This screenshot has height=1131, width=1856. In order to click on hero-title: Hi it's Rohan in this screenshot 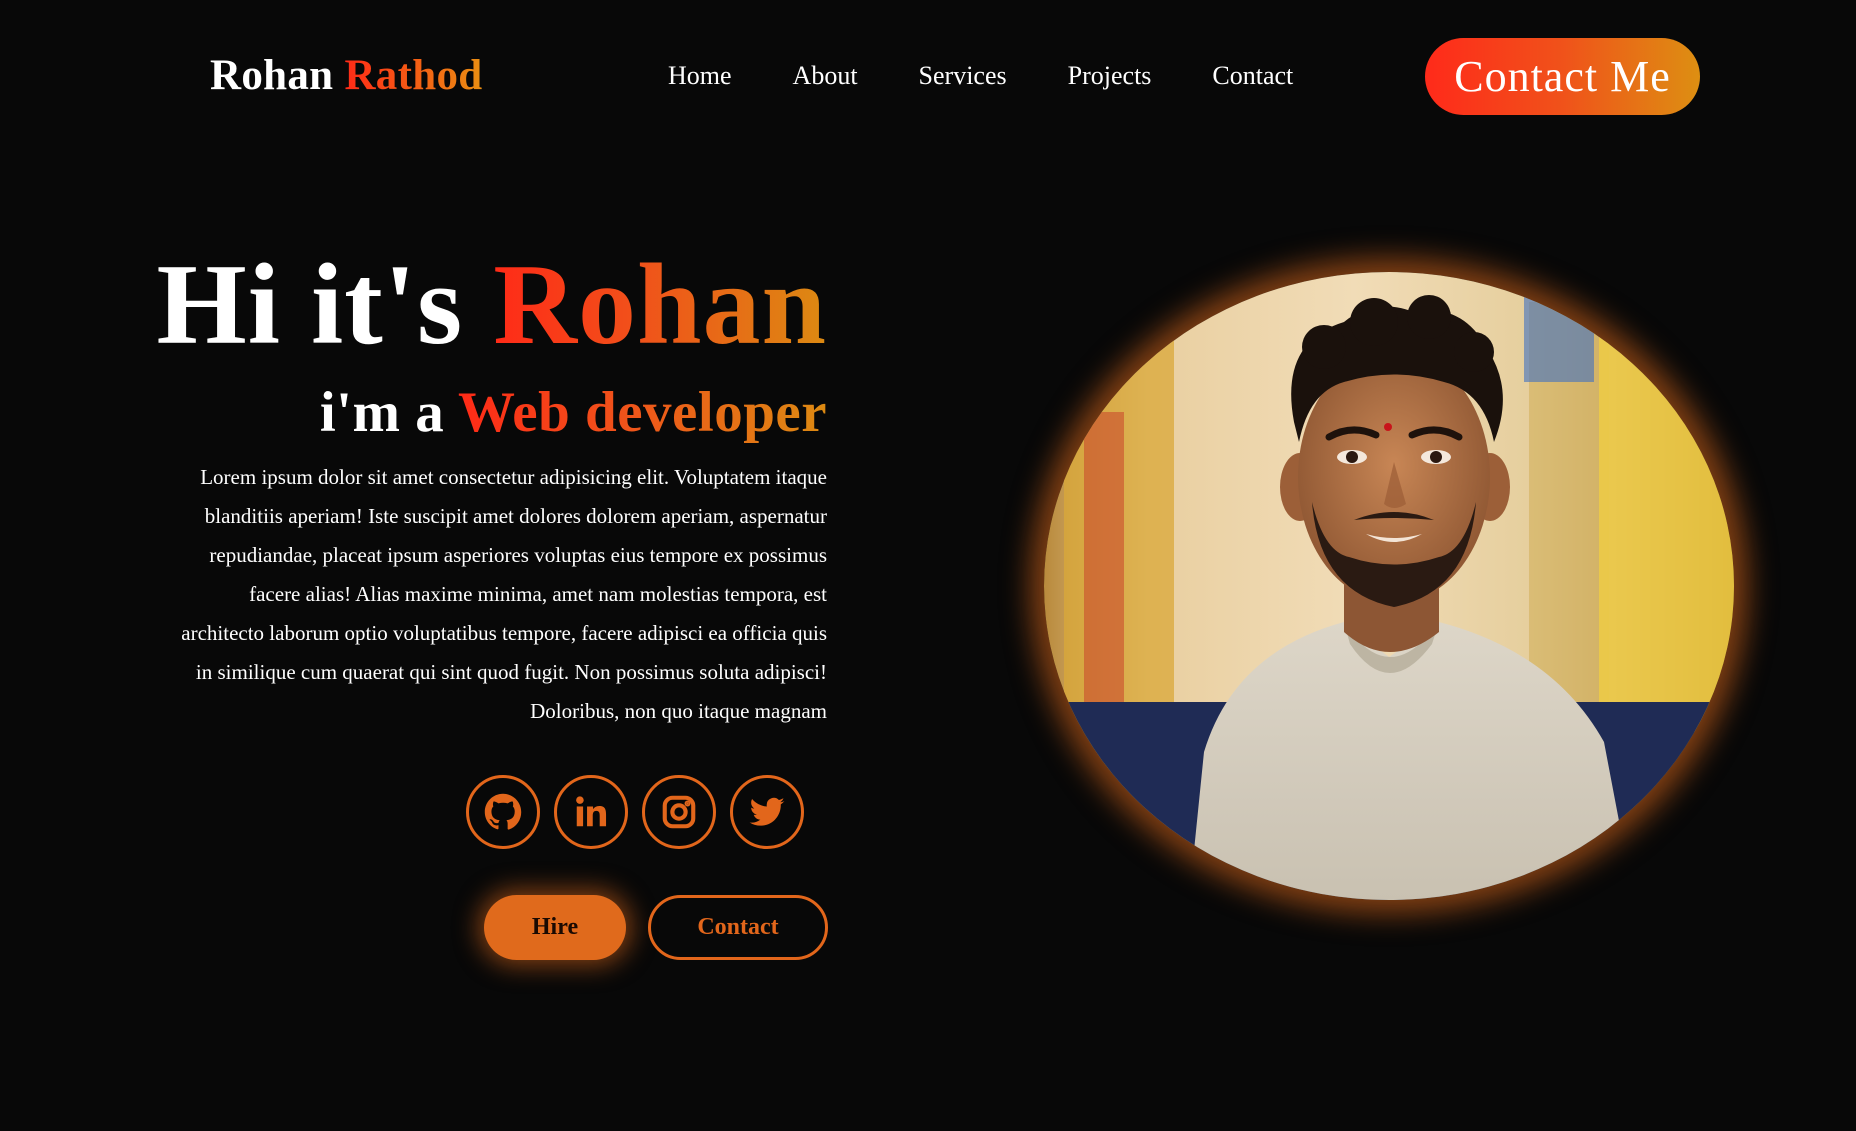, I will do `click(492, 305)`.